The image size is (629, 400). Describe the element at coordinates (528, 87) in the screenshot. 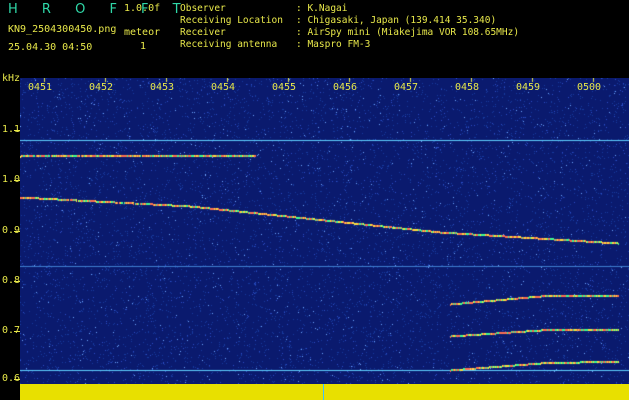

I see `time-tick: 0459` at that location.